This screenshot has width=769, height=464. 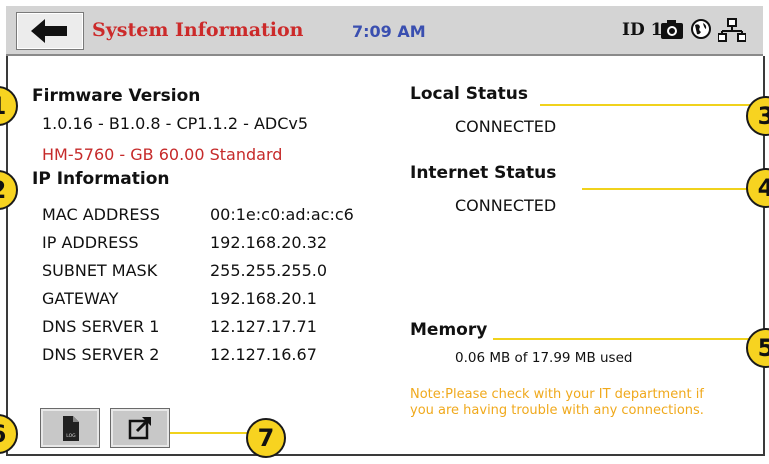 I want to click on back-arrow-icon, so click(x=49, y=31).